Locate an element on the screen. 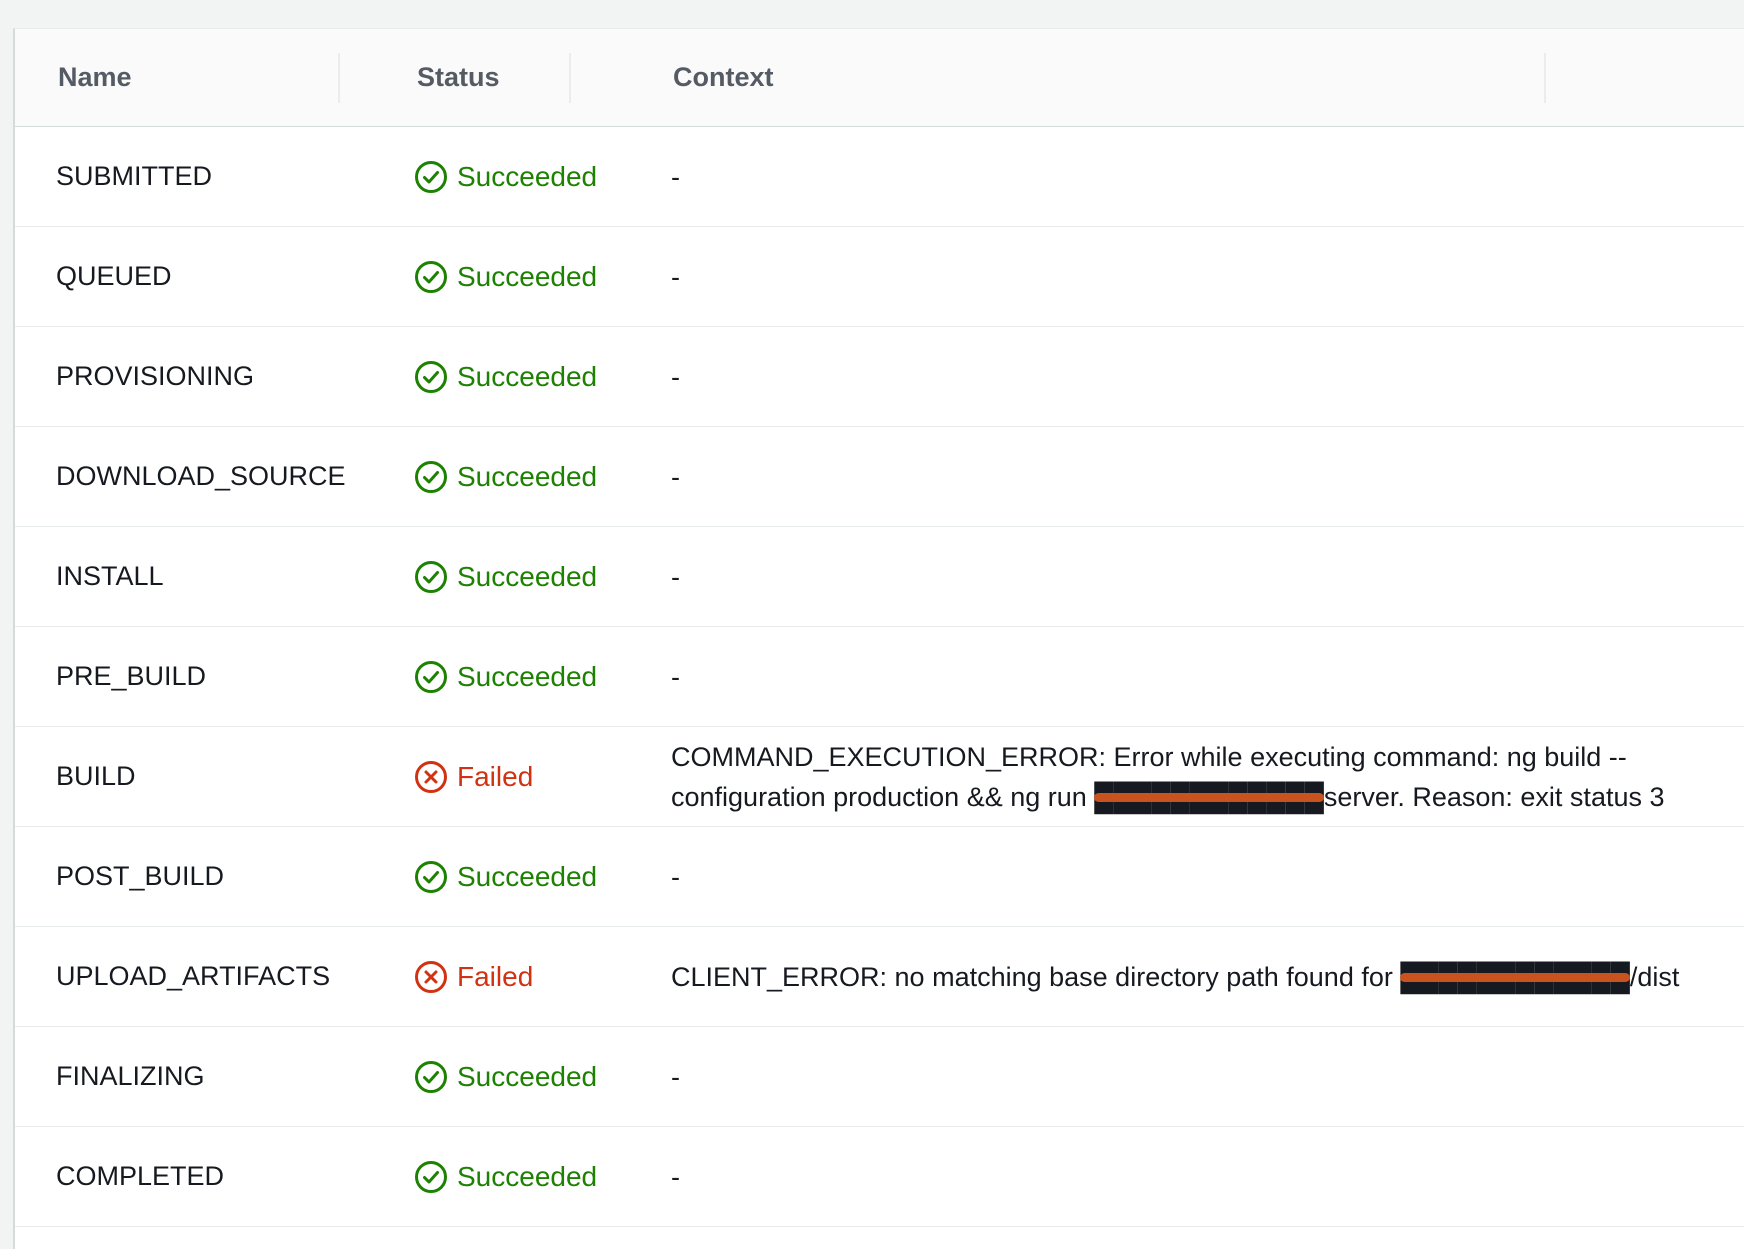 This screenshot has height=1249, width=1744. column-header-context: Context is located at coordinates (723, 77).